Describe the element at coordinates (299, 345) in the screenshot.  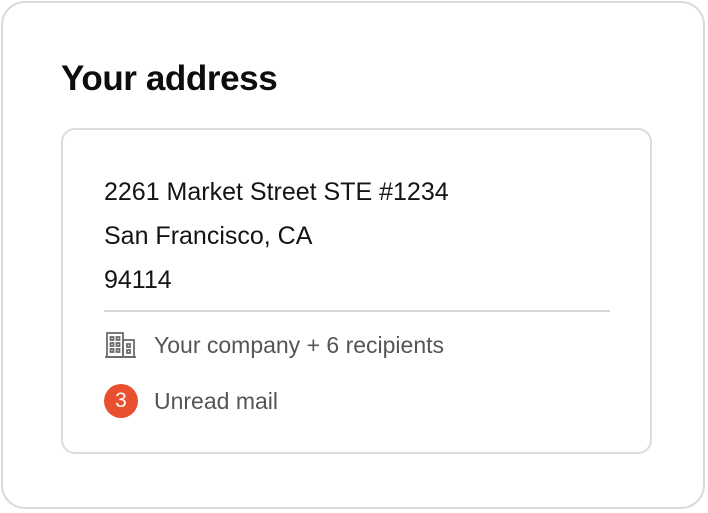
I see `recipients-text: Your company + 6 recipients` at that location.